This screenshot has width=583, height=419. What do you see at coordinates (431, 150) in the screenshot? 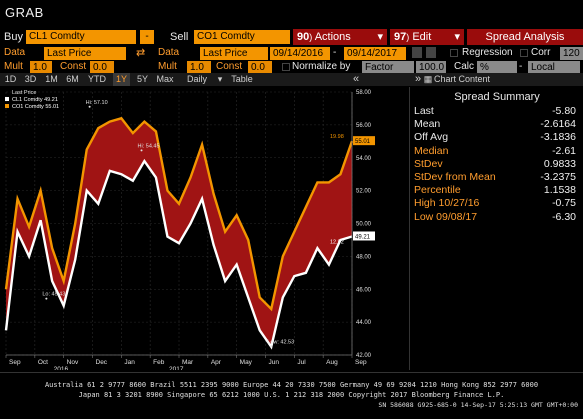
I see `summary-row-label: Median` at bounding box center [431, 150].